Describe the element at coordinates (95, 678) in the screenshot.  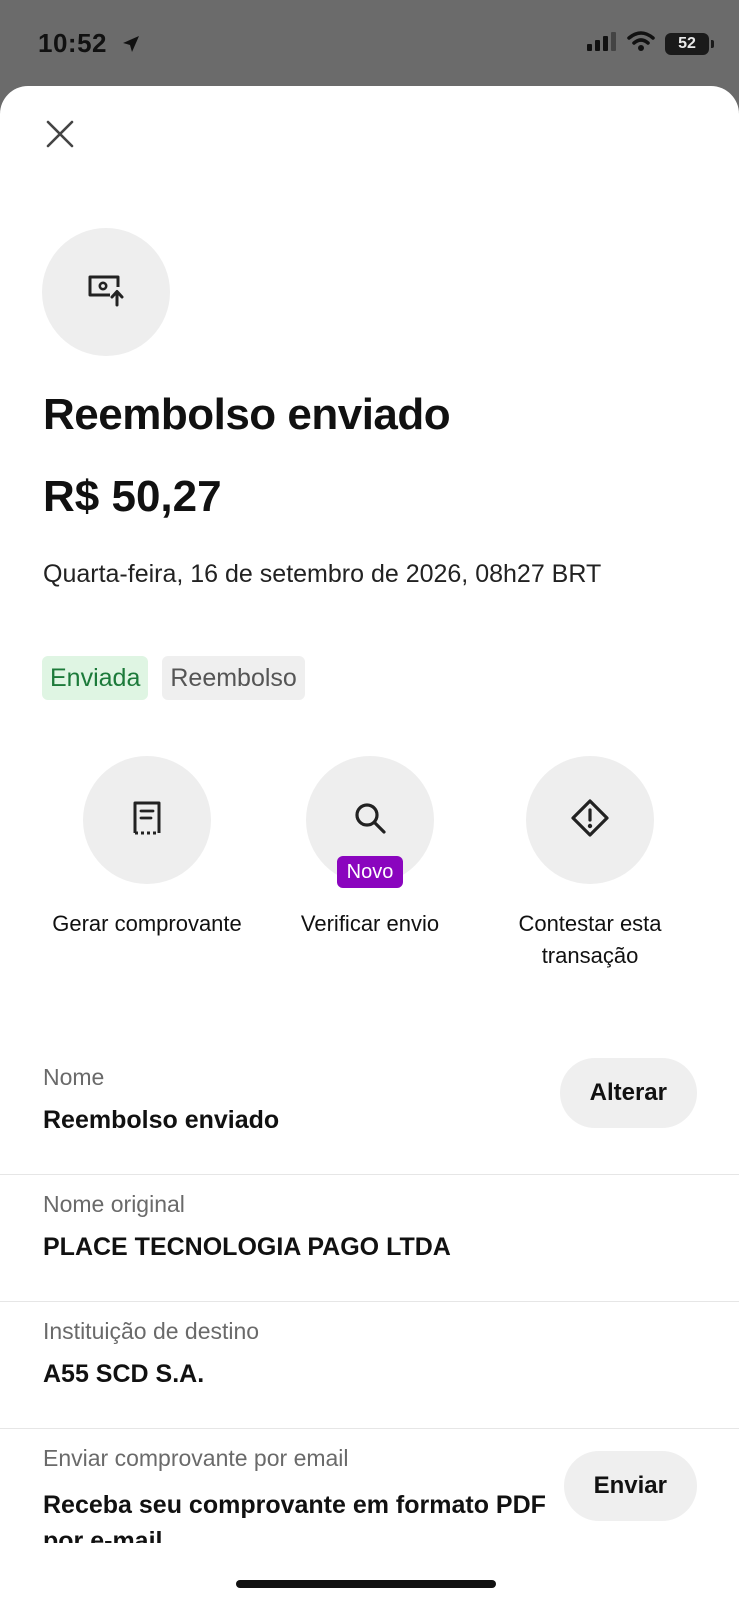
I see `status-badge: Enviada` at that location.